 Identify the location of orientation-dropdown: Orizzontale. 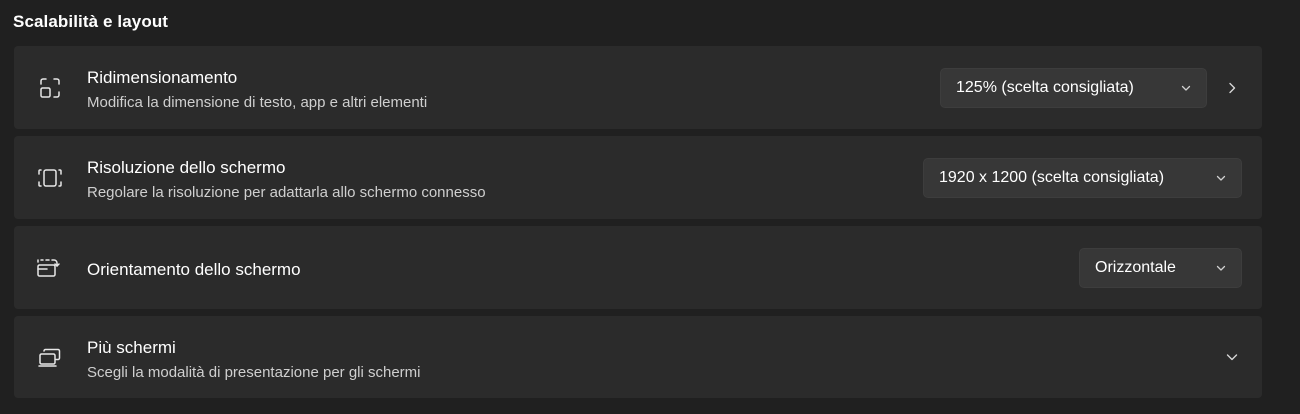
(1160, 268).